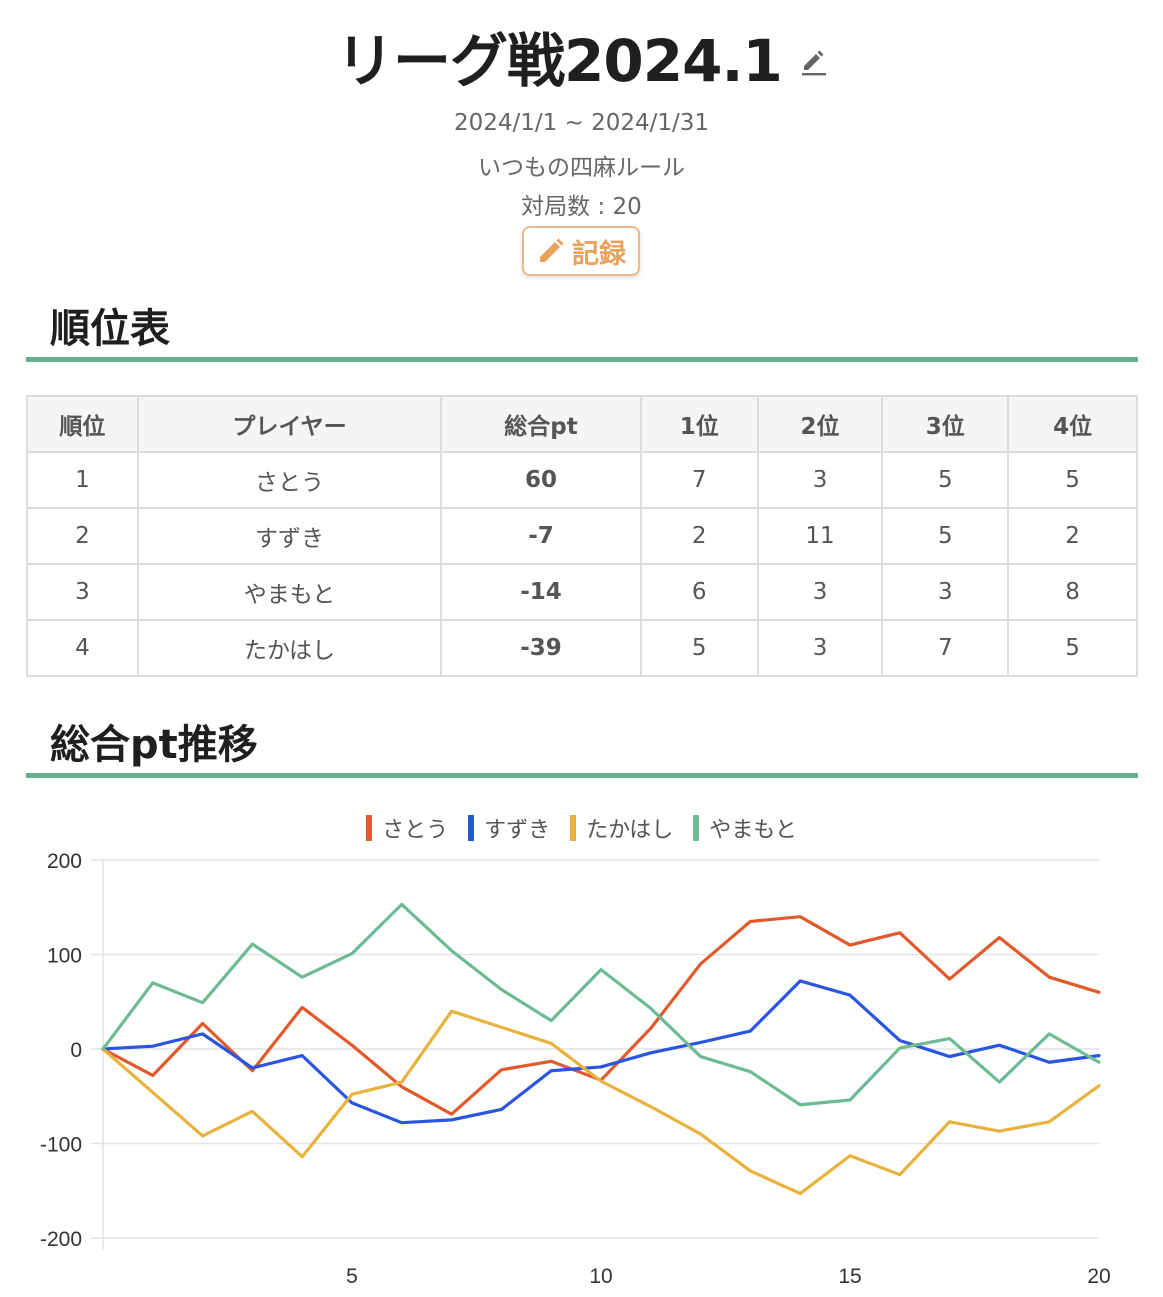 This screenshot has width=1163, height=1297. I want to click on total-pt-cell: -39, so click(541, 648).